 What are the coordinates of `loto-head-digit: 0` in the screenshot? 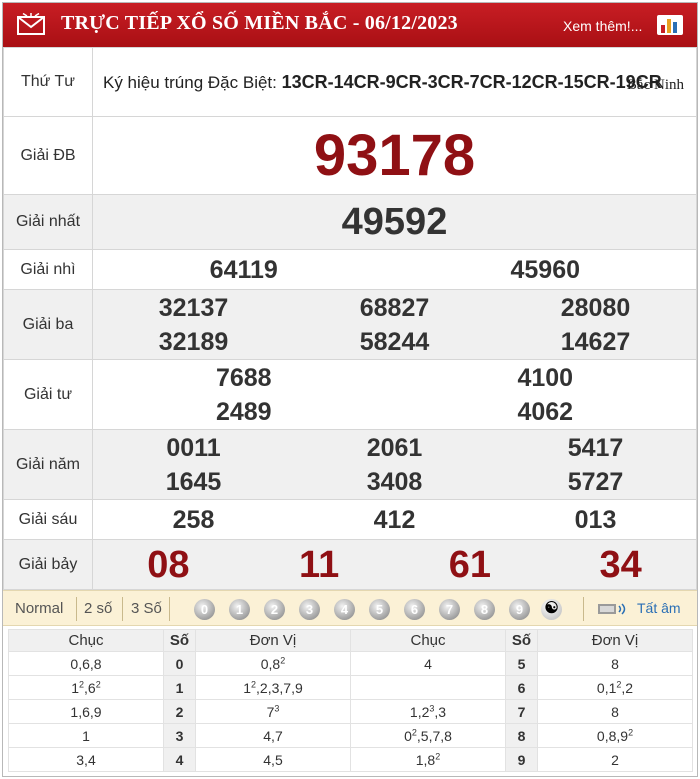 It's located at (179, 663).